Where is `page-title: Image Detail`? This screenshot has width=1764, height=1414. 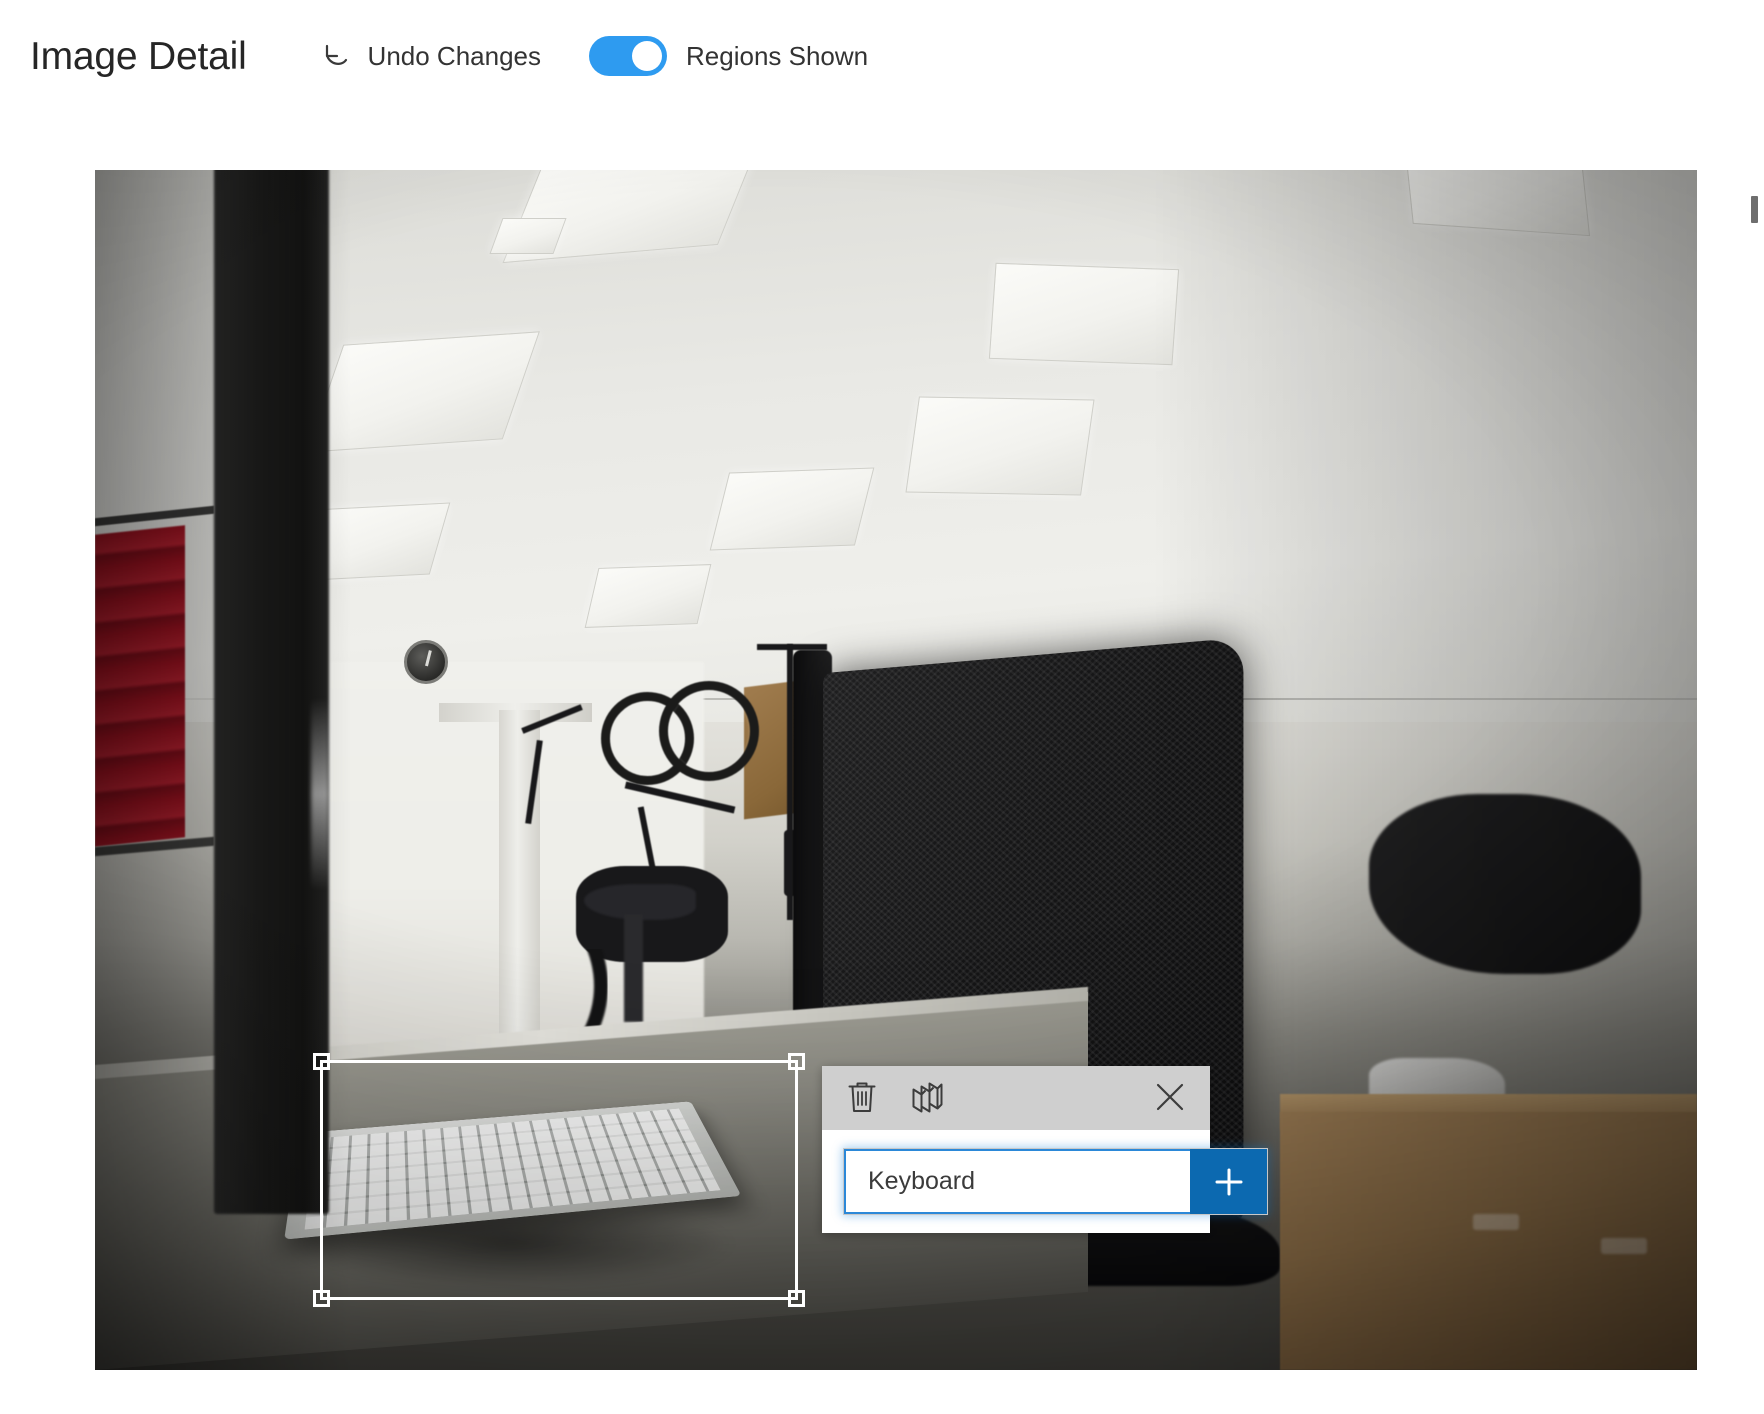 page-title: Image Detail is located at coordinates (138, 56).